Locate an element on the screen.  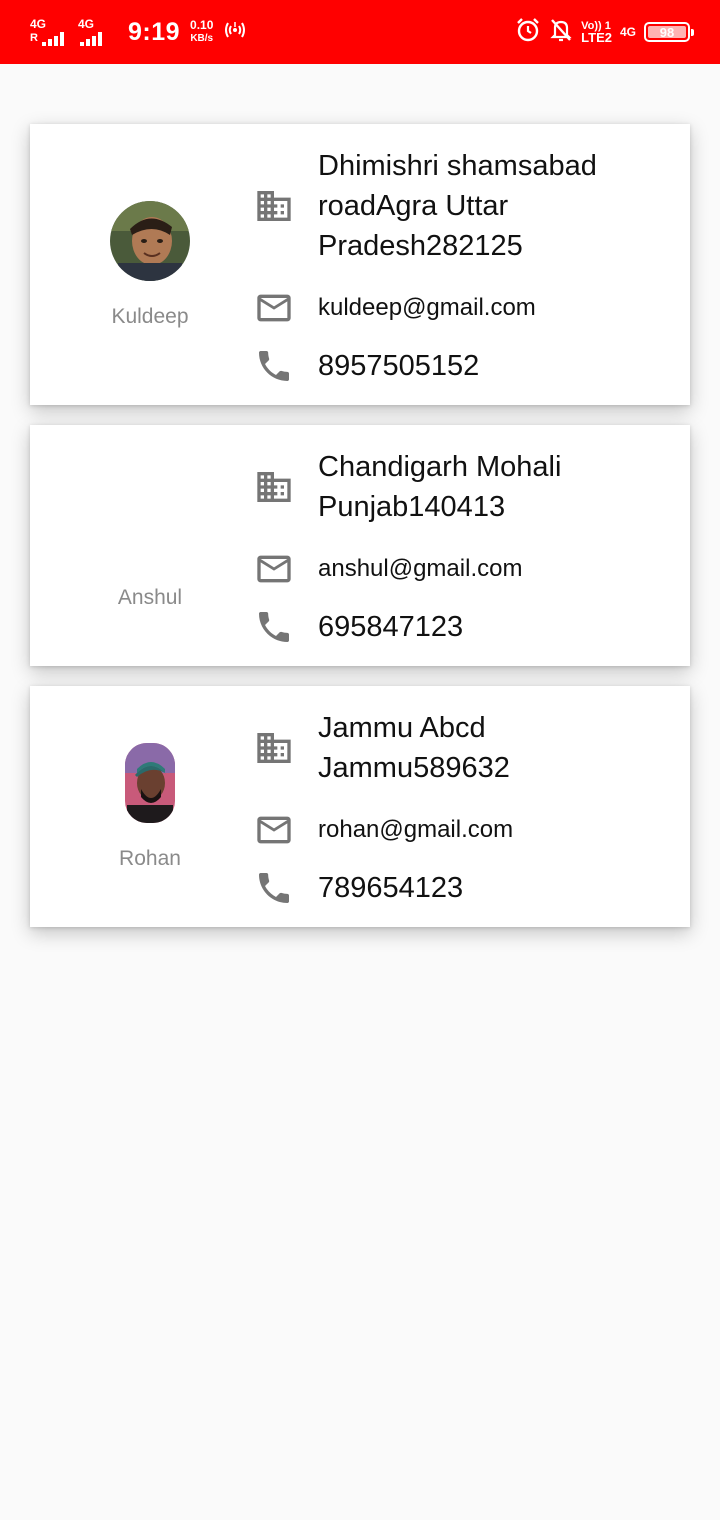
phone-row: 8957505152 is located at coordinates (462, 366).